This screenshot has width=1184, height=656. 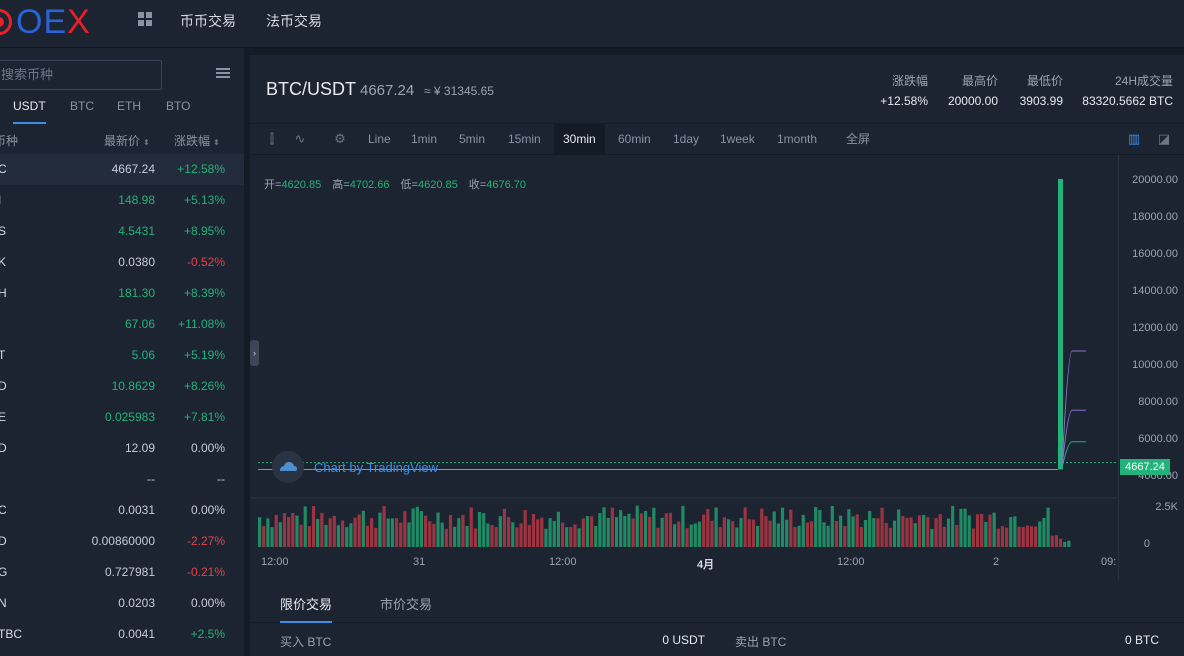 What do you see at coordinates (139, 324) in the screenshot?
I see `coin-price: 67.06` at bounding box center [139, 324].